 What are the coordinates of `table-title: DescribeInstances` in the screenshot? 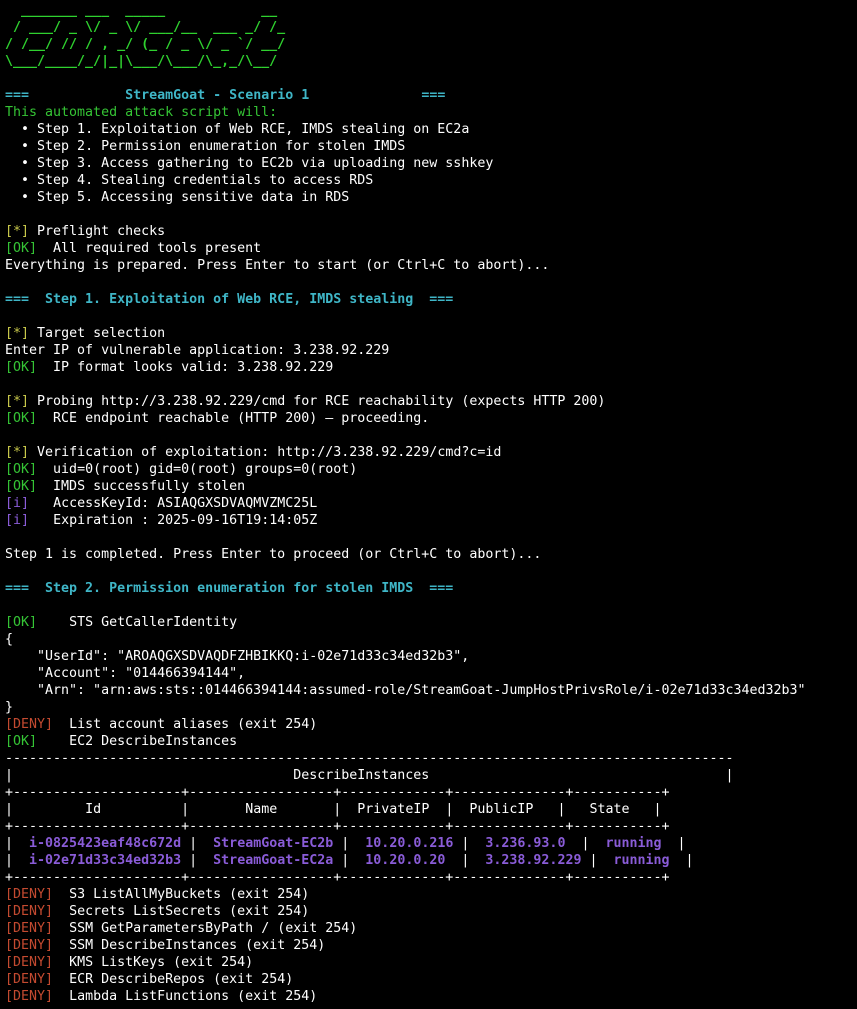 It's located at (361, 775).